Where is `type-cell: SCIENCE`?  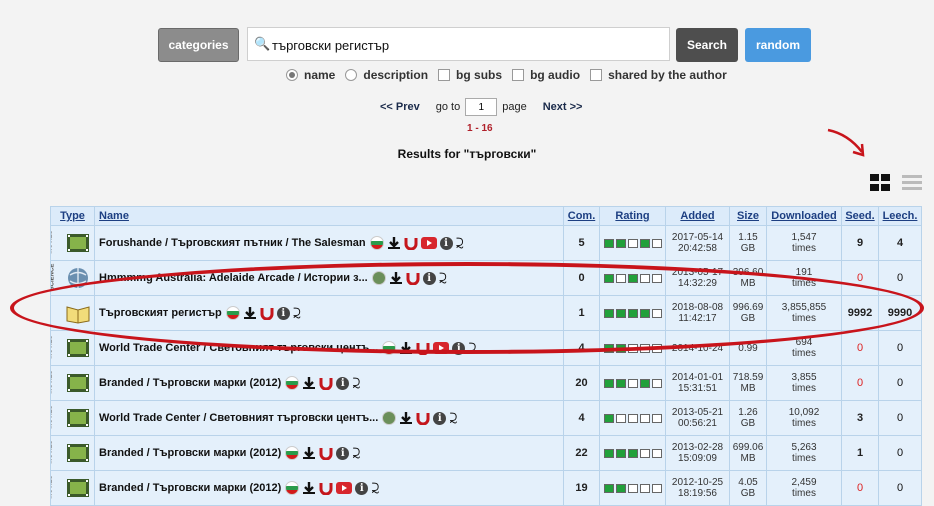
type-cell: SCIENCE is located at coordinates (72, 278).